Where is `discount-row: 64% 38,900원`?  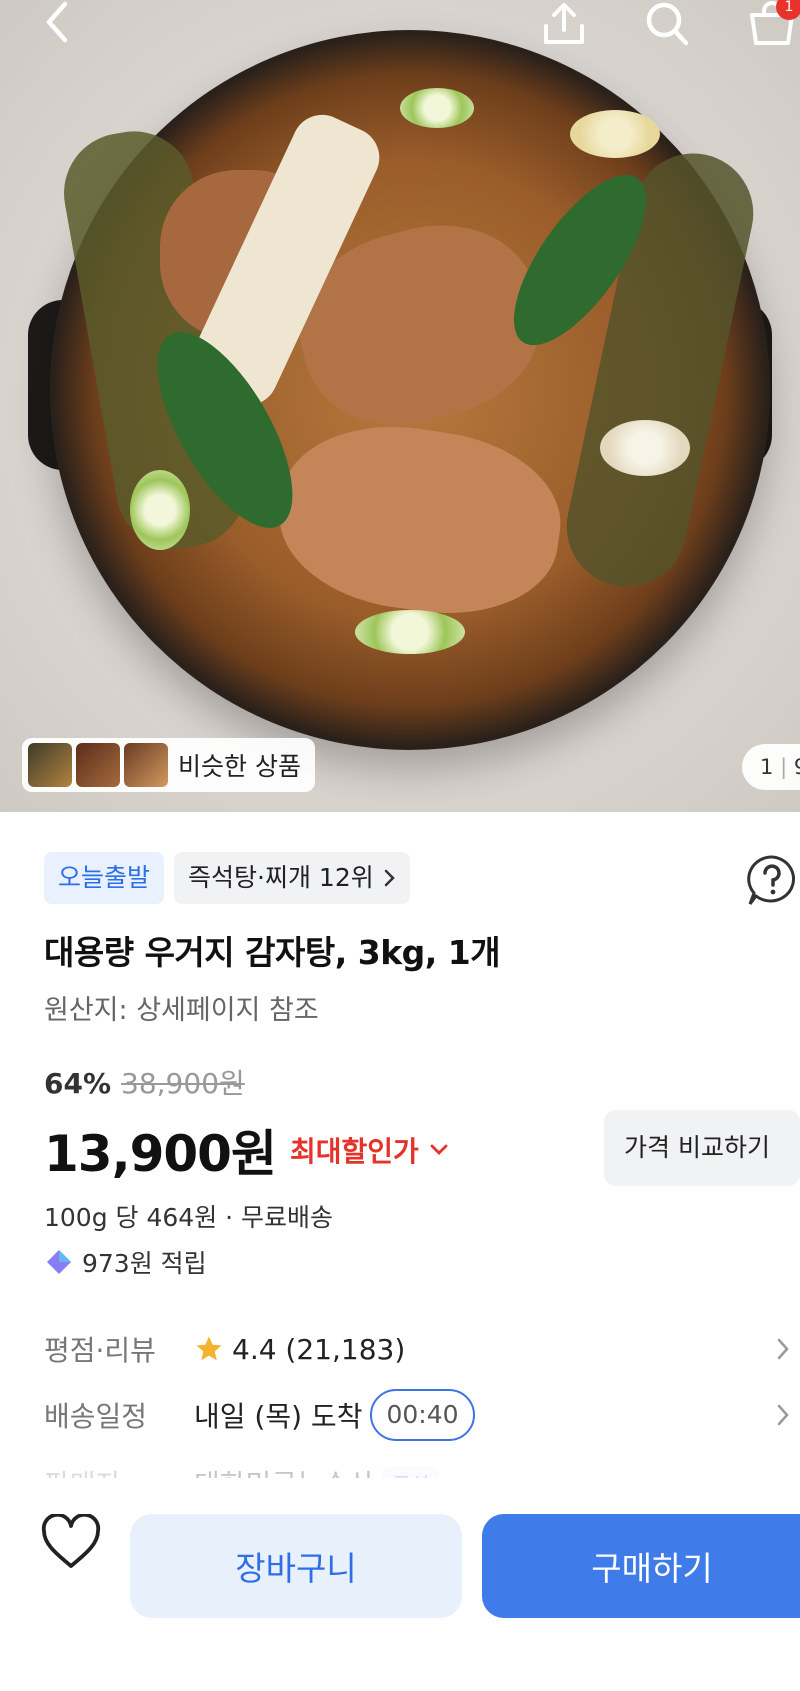
discount-row: 64% 38,900원 is located at coordinates (144, 1082).